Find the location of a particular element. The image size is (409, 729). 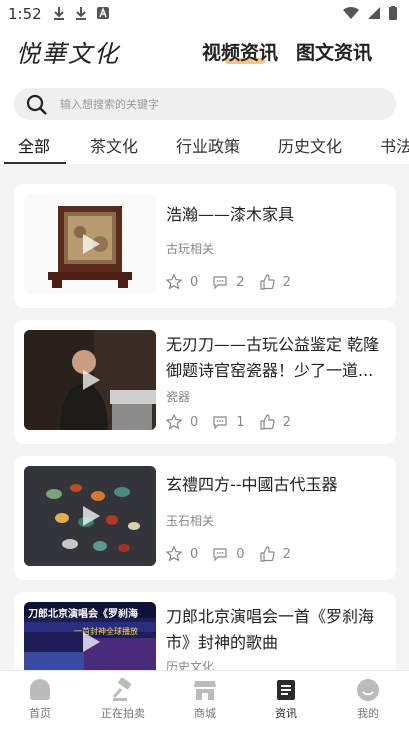

category-tab-tea: 茶文化 is located at coordinates (114, 145).